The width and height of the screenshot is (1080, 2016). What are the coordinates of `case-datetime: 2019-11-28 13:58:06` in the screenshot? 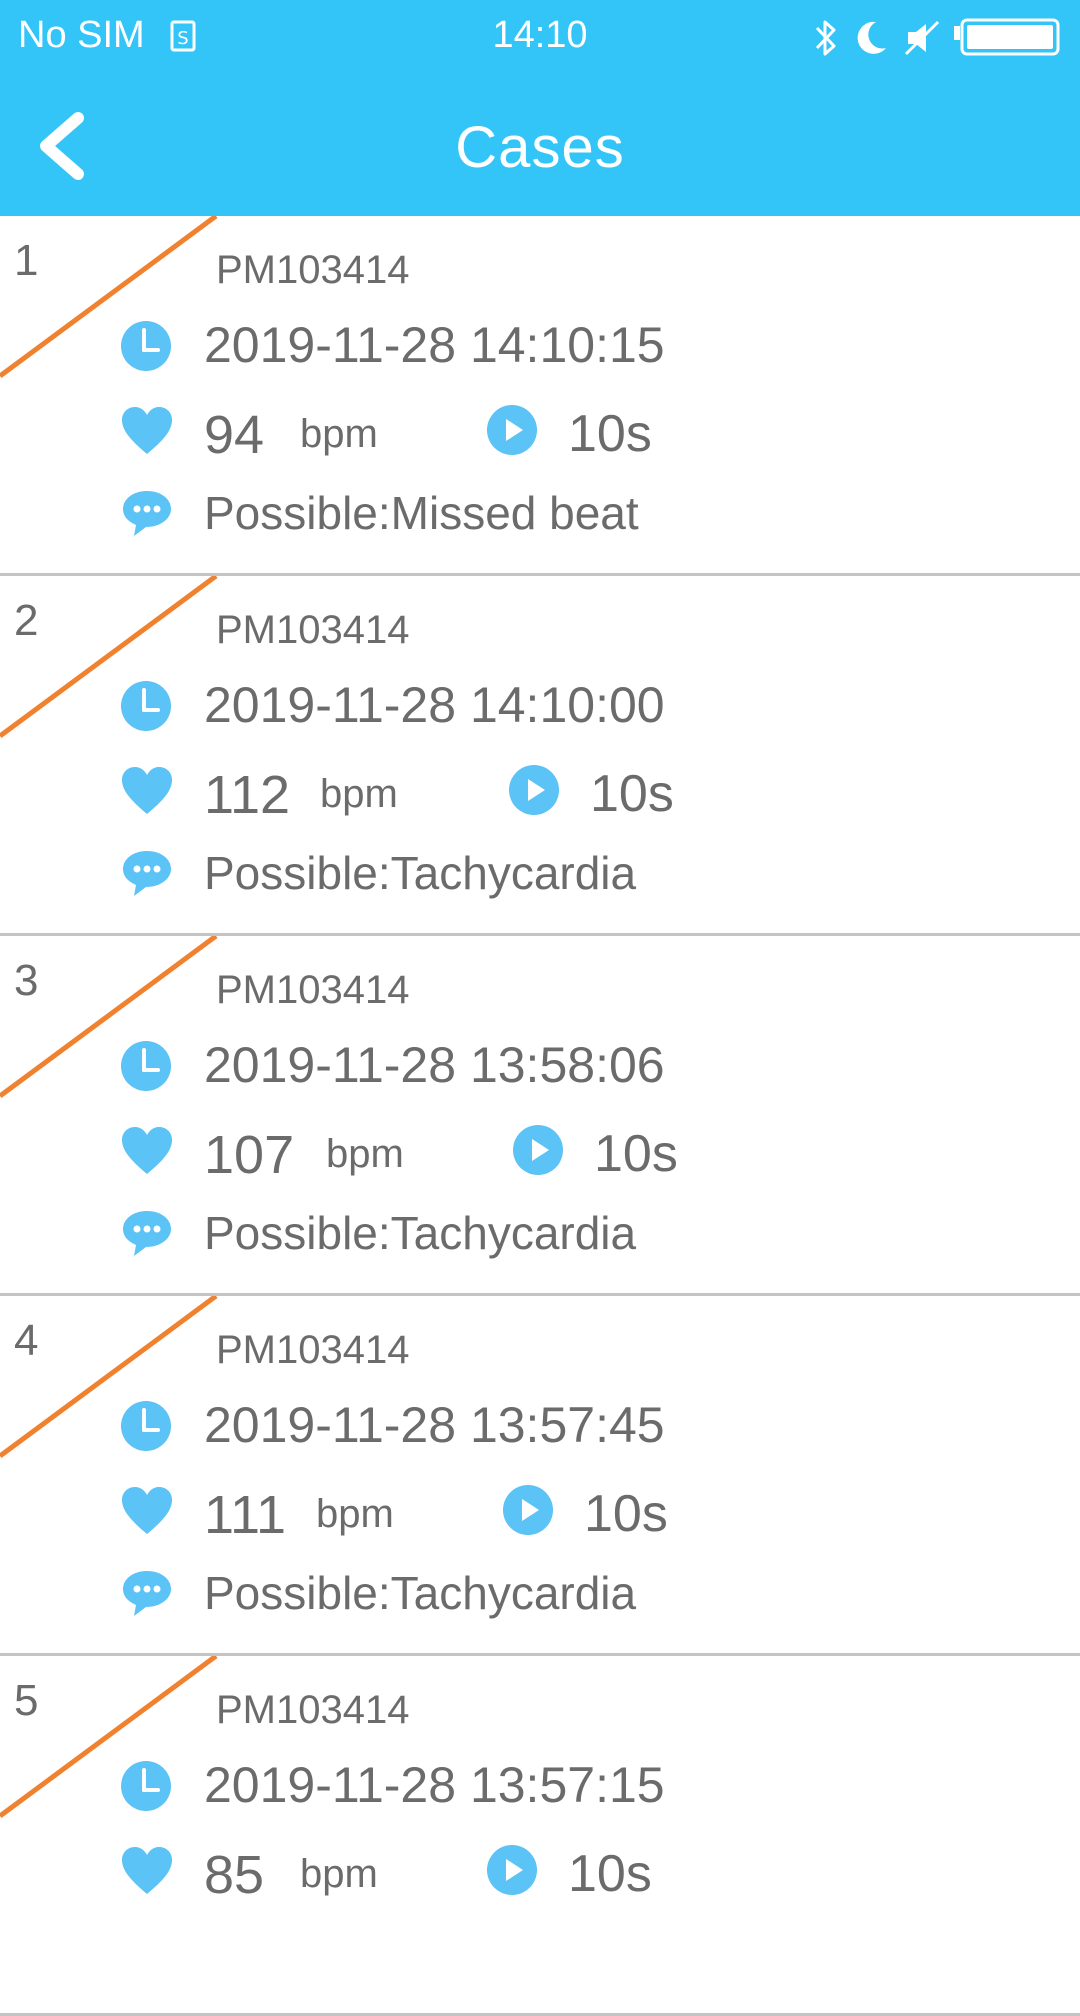 It's located at (434, 1065).